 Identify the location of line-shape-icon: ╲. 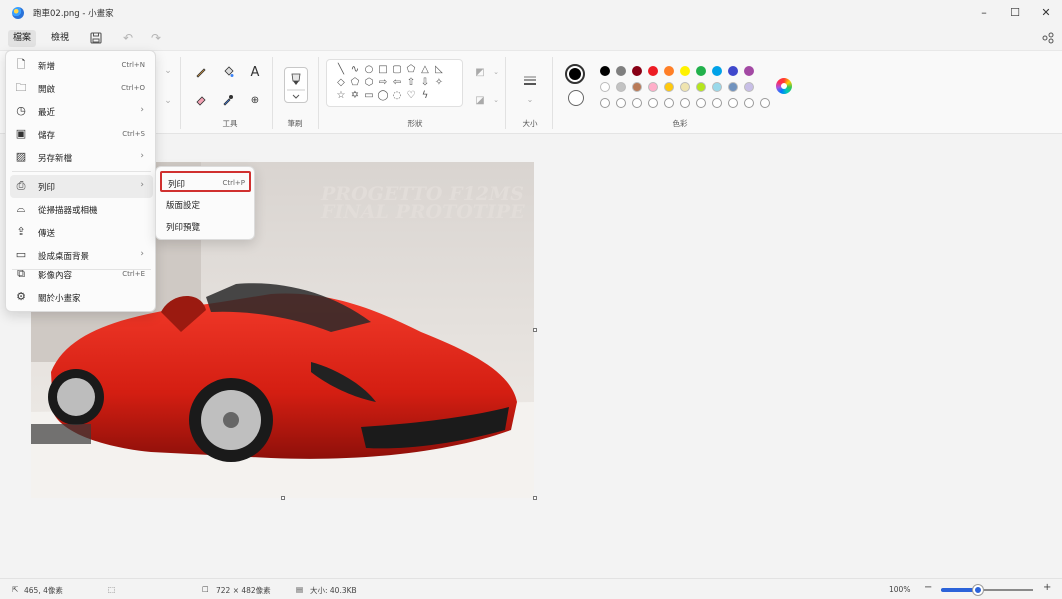
(341, 70).